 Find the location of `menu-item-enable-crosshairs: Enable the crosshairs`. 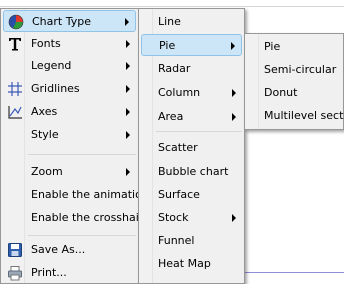

menu-item-enable-crosshairs: Enable the crosshairs is located at coordinates (76, 218).